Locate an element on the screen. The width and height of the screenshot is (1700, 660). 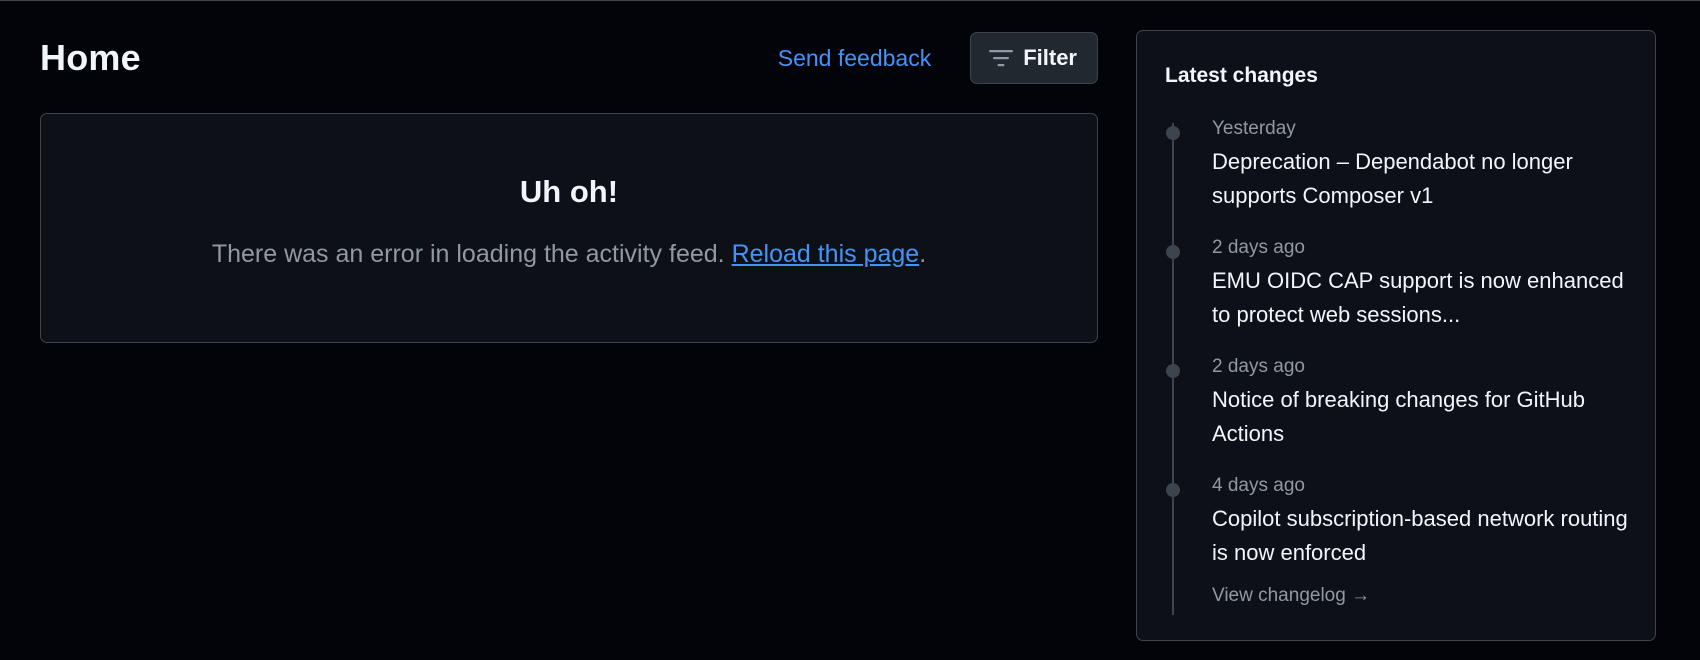
change-date: Yesterday is located at coordinates (1254, 128).